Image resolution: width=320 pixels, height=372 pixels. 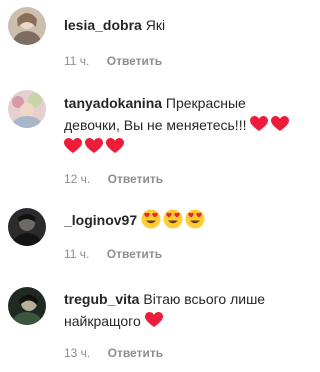 I want to click on comment-username: tanyadokanina, so click(x=113, y=103).